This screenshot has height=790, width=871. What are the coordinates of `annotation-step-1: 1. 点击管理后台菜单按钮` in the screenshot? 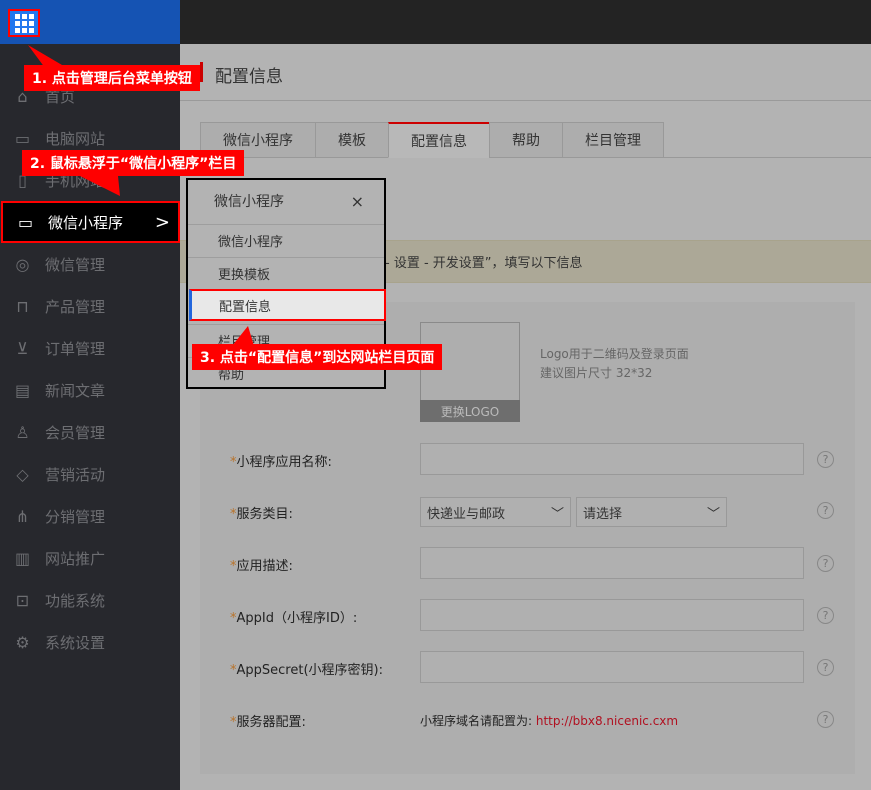 It's located at (112, 78).